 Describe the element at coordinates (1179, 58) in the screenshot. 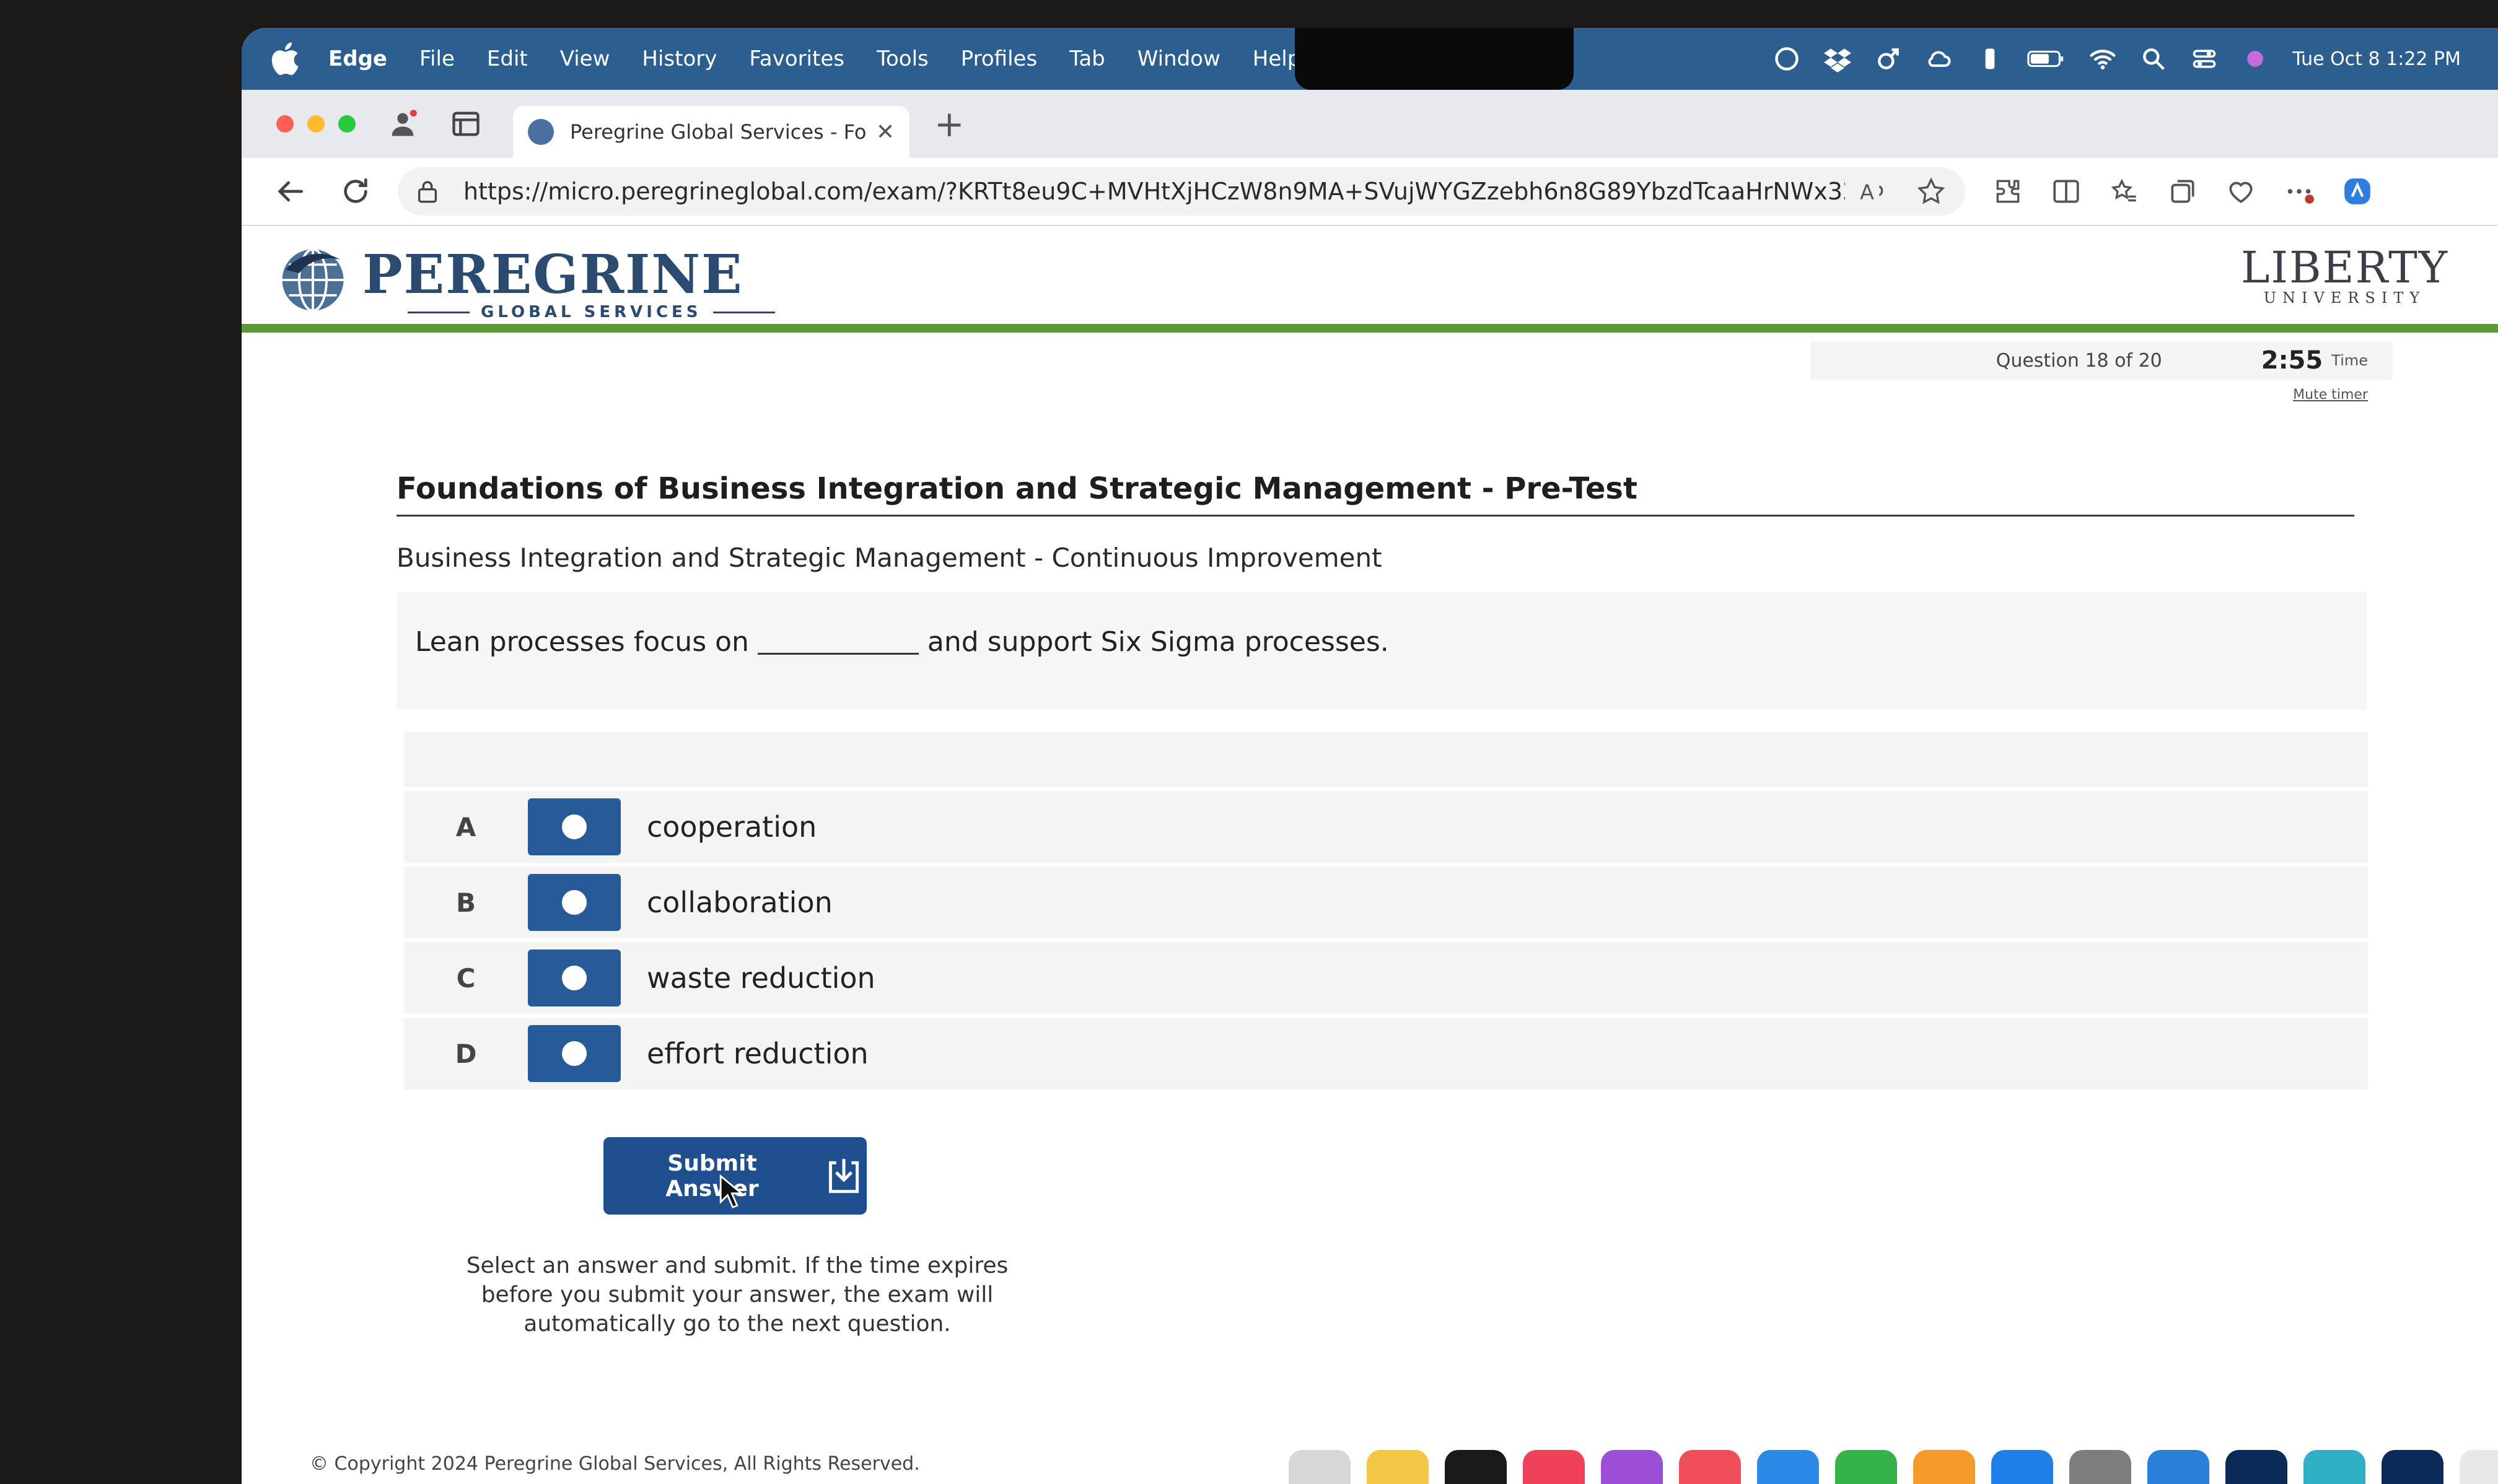

I see `menu-window: Window` at that location.